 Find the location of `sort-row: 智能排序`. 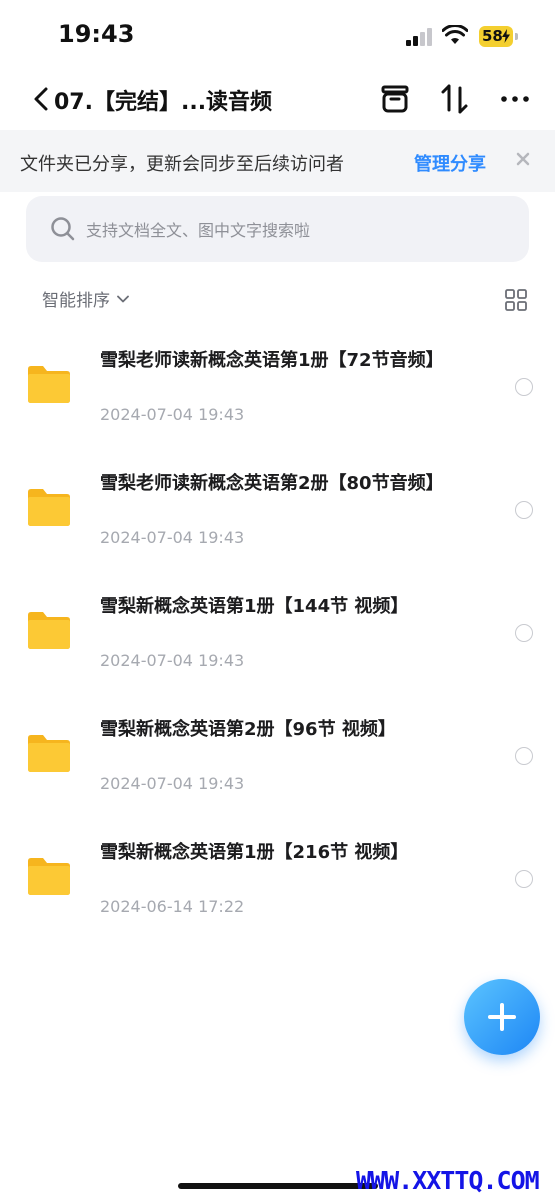

sort-row: 智能排序 is located at coordinates (277, 300).